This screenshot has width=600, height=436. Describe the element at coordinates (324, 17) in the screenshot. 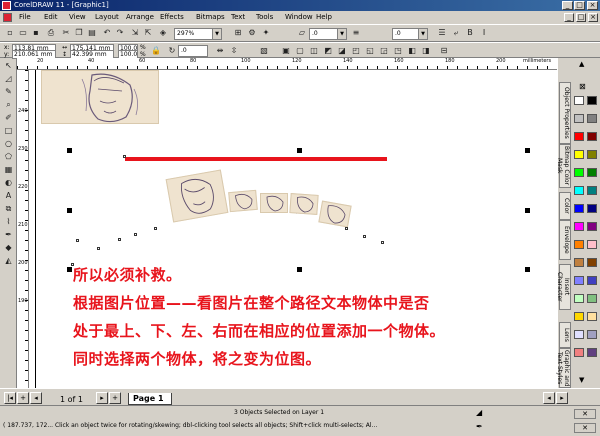

I see `menu-help: Help` at that location.